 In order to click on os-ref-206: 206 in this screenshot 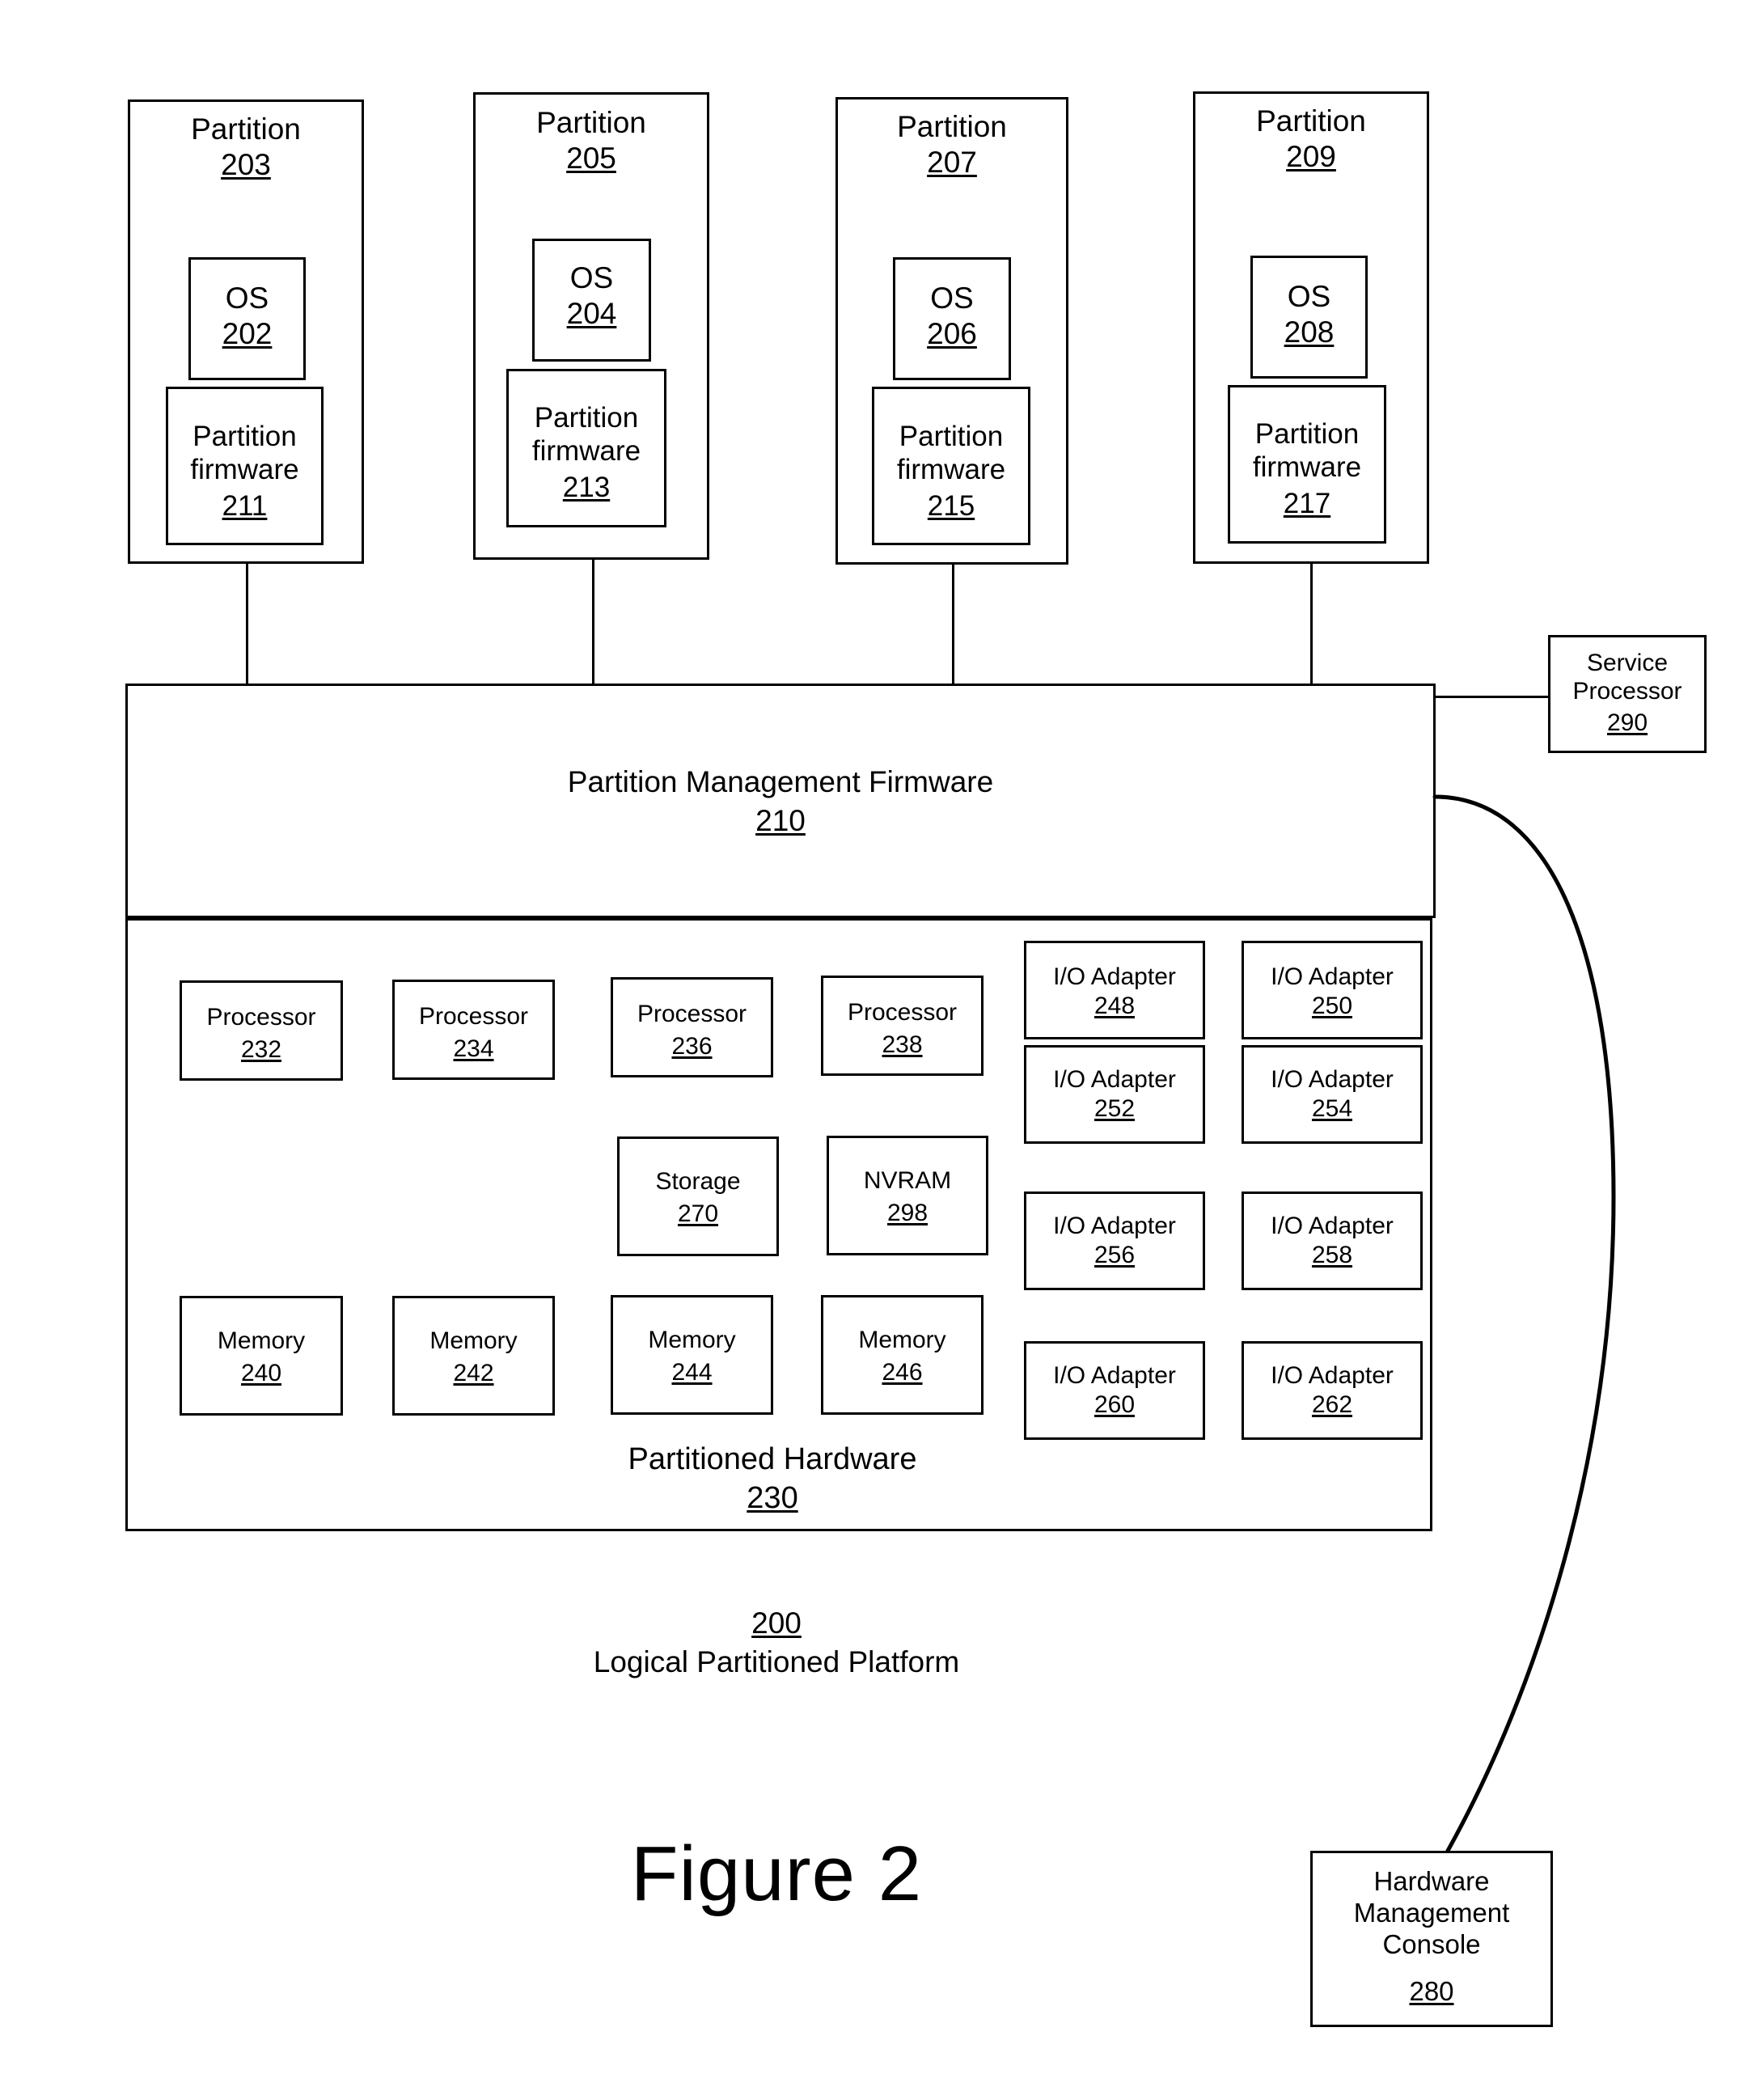, I will do `click(952, 333)`.